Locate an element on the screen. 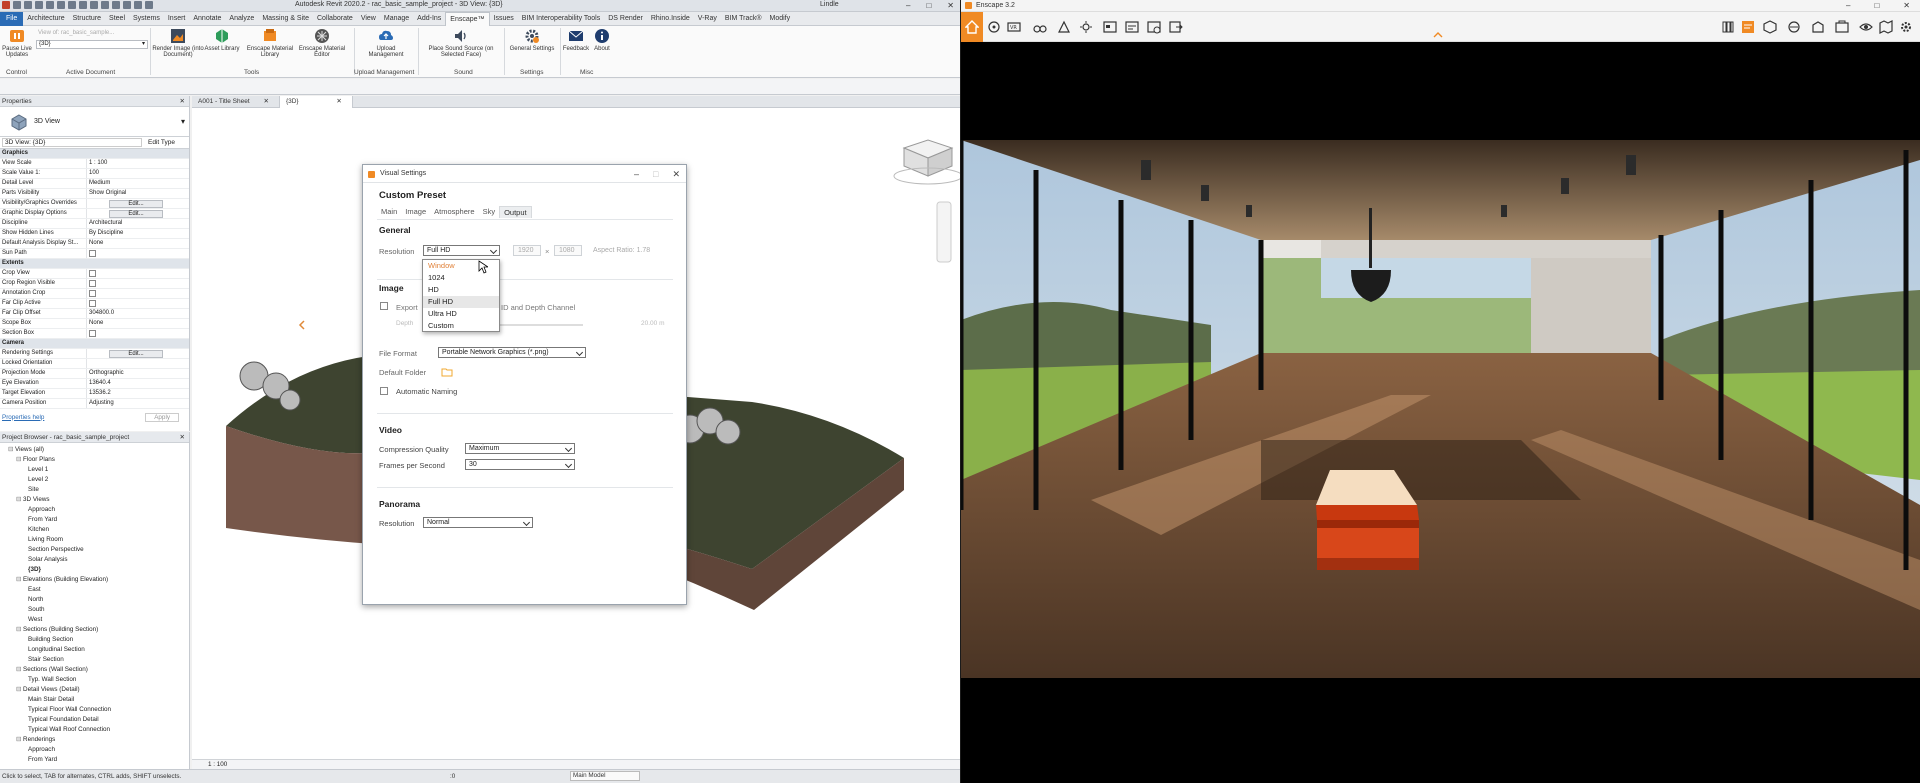 The width and height of the screenshot is (1920, 783). ribbon-tab: File is located at coordinates (12, 18).